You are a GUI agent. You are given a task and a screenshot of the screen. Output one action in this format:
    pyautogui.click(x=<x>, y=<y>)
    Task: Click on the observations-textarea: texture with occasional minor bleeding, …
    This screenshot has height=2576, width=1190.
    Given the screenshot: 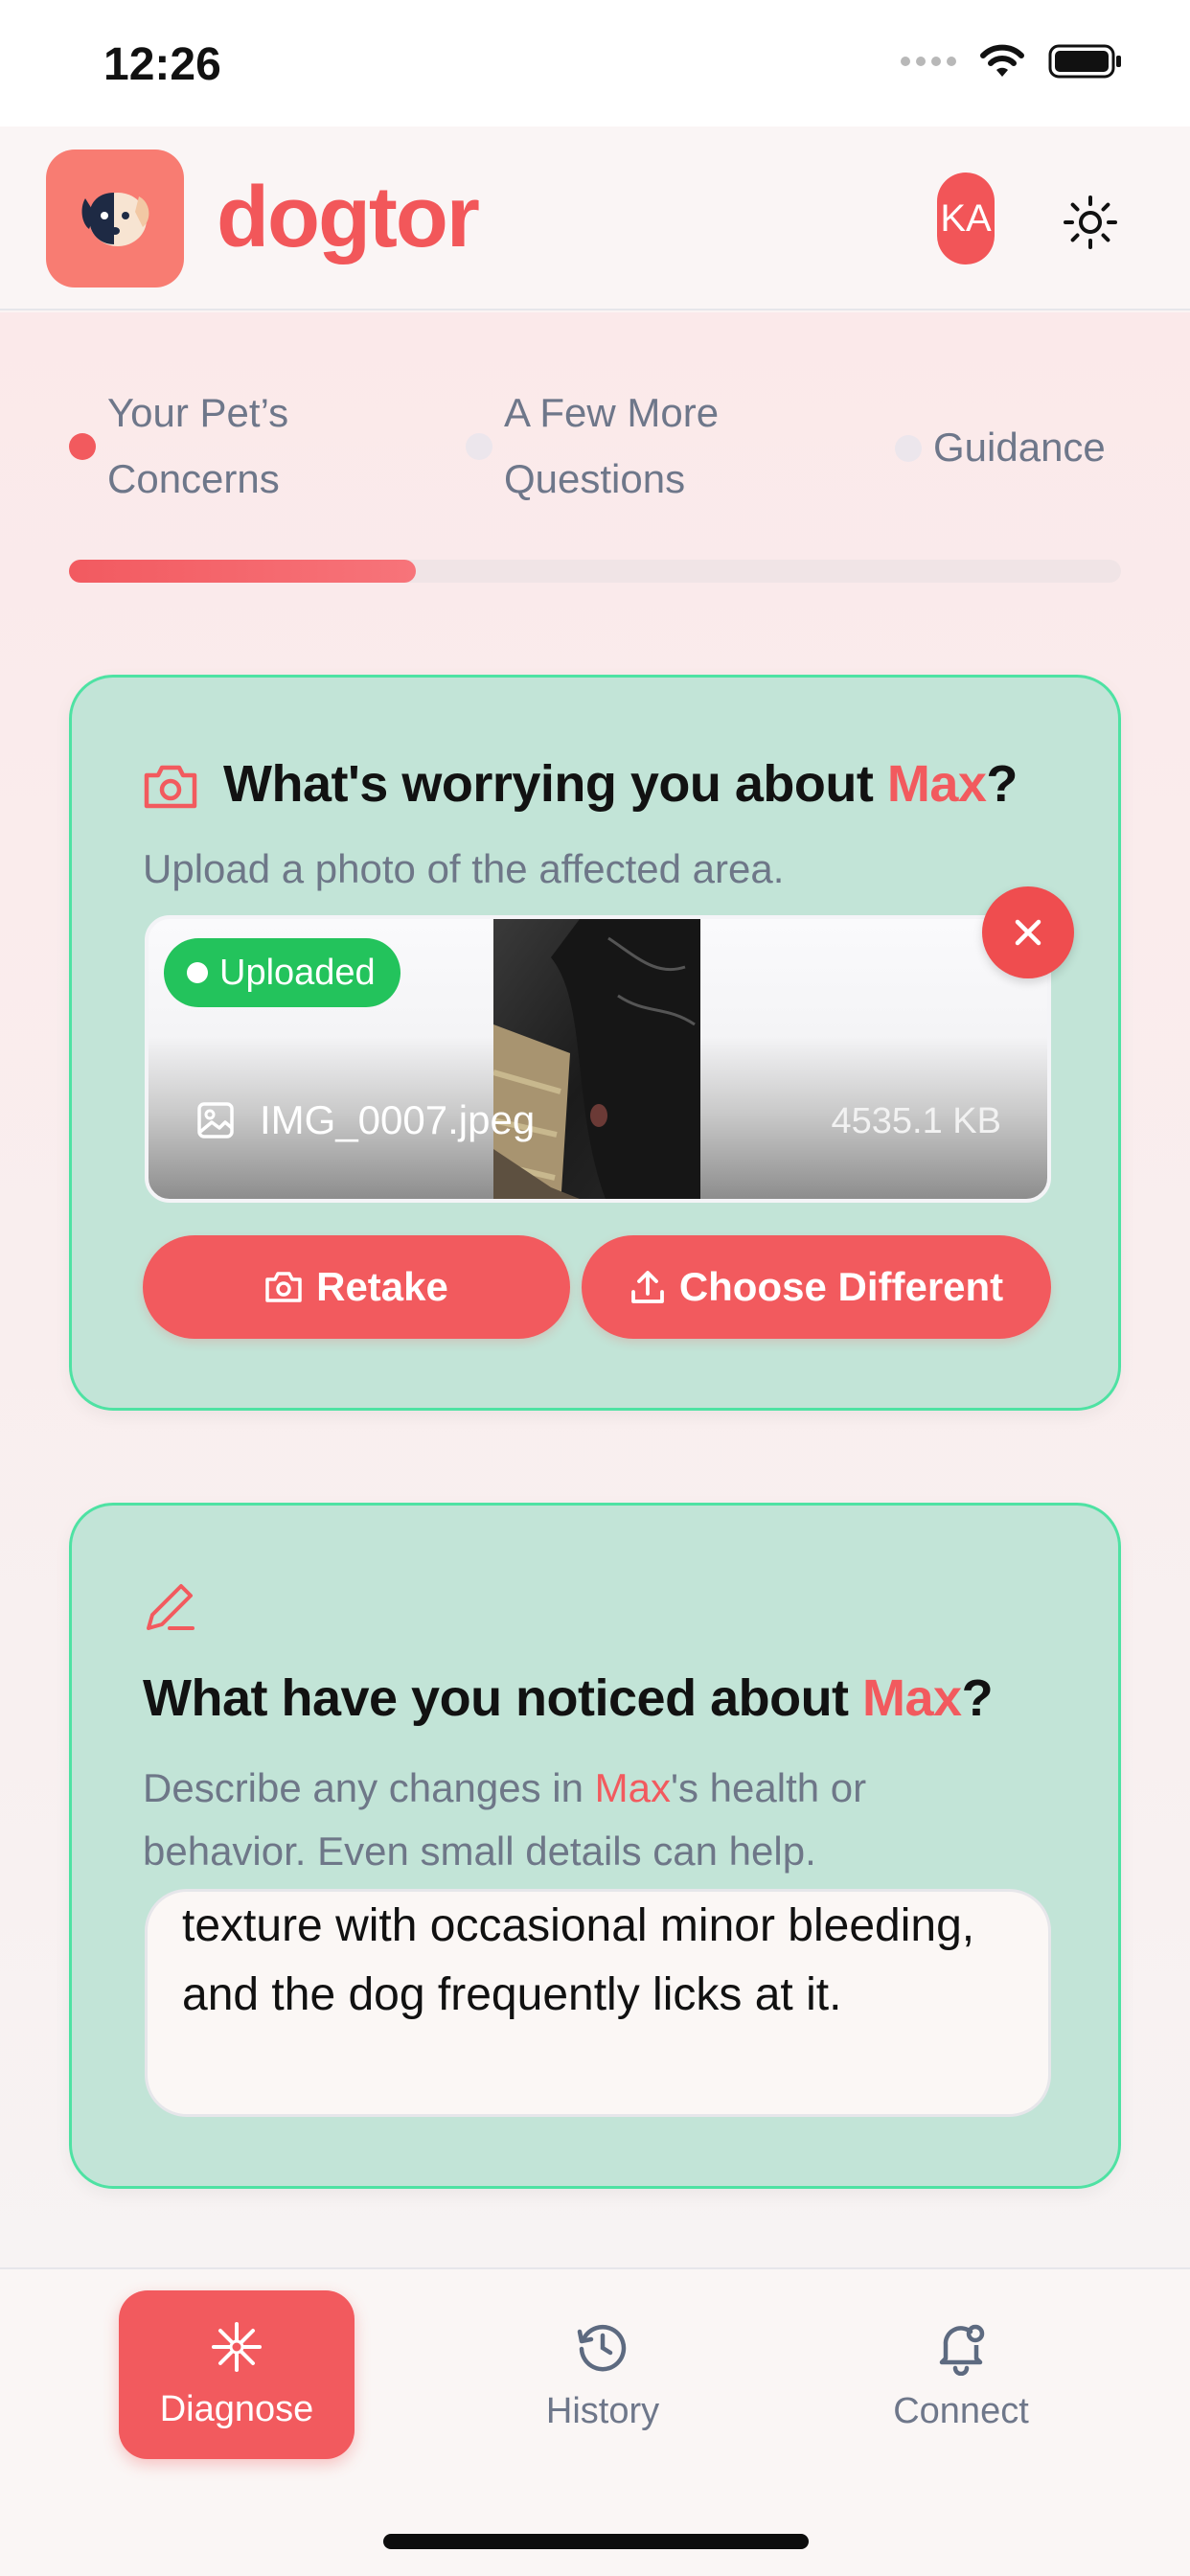 What is the action you would take?
    pyautogui.click(x=598, y=2003)
    